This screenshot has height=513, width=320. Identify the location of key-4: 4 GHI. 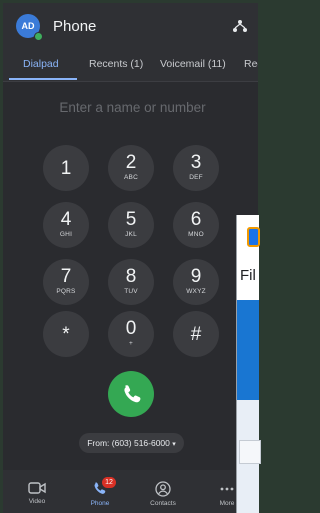
(66, 225).